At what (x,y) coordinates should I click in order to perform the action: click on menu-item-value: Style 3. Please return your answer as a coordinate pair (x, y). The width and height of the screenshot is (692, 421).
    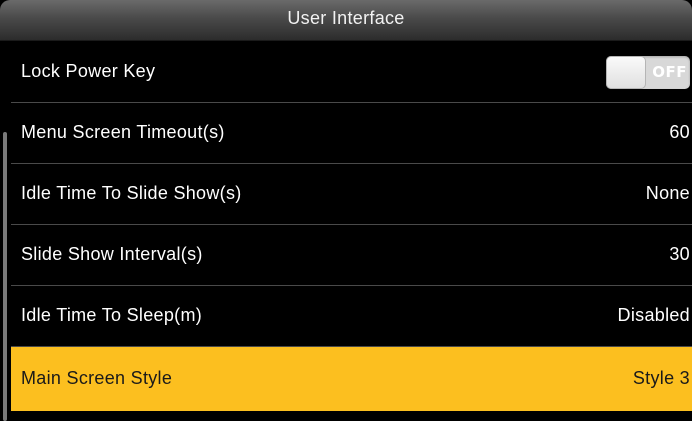
    Looking at the image, I should click on (661, 378).